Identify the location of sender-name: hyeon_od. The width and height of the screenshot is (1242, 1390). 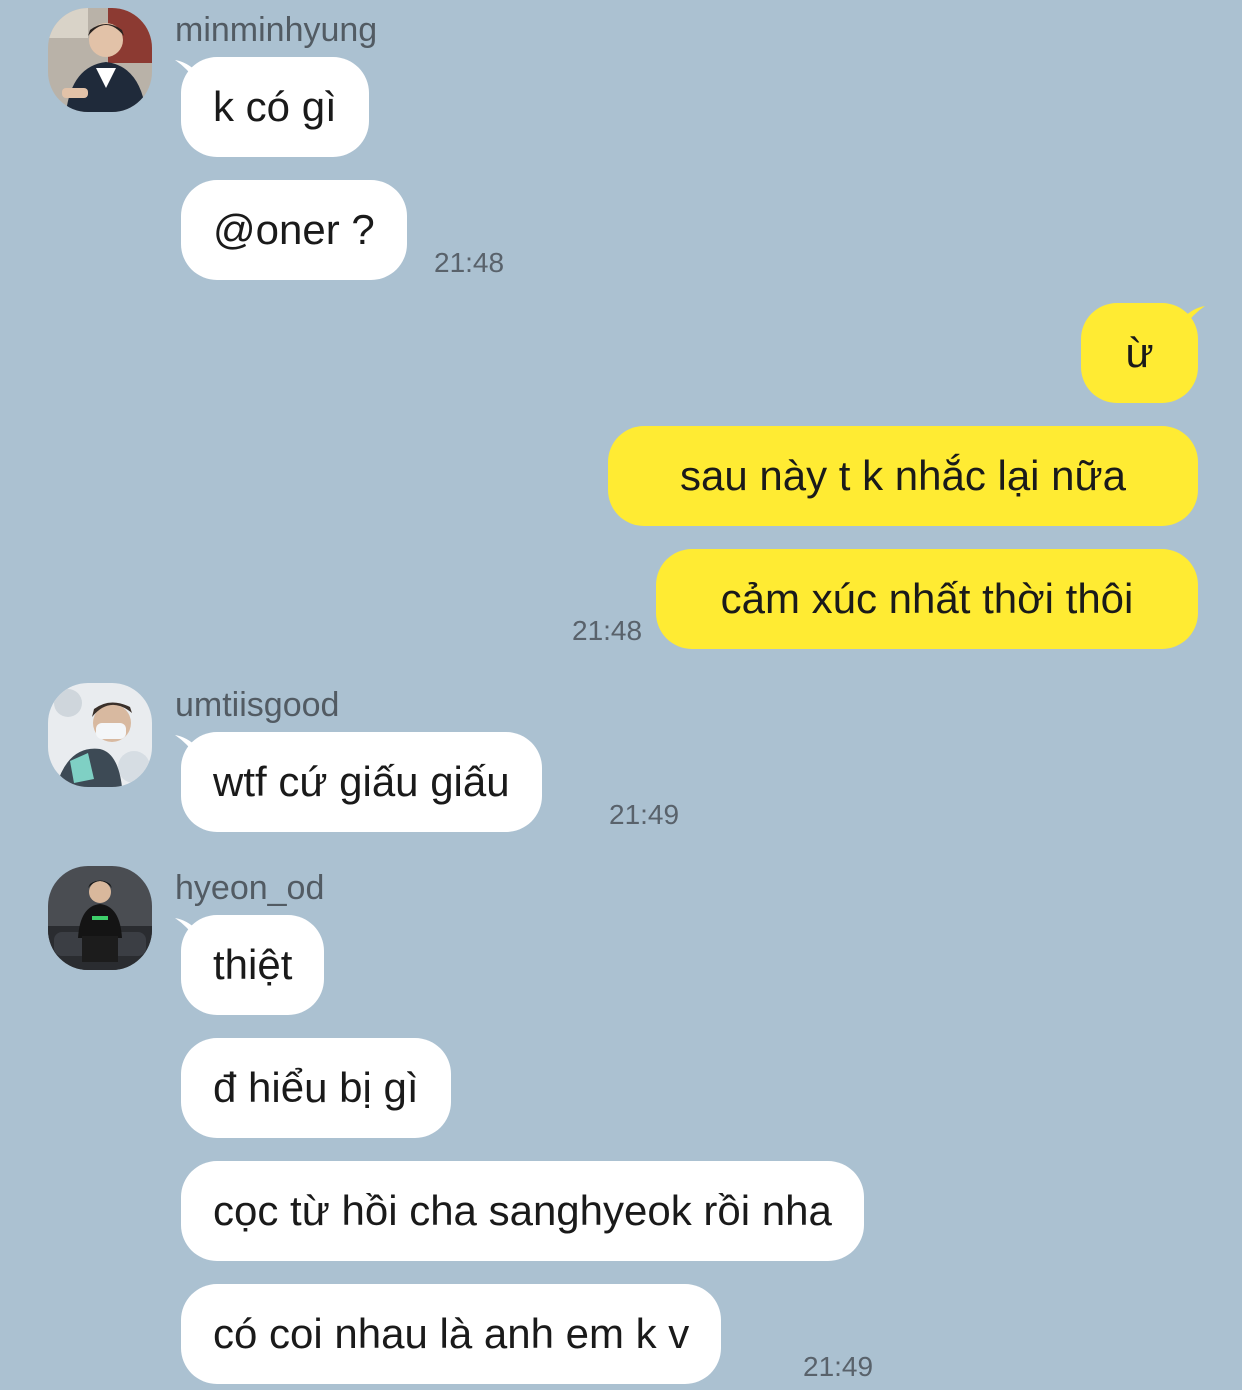
(250, 888).